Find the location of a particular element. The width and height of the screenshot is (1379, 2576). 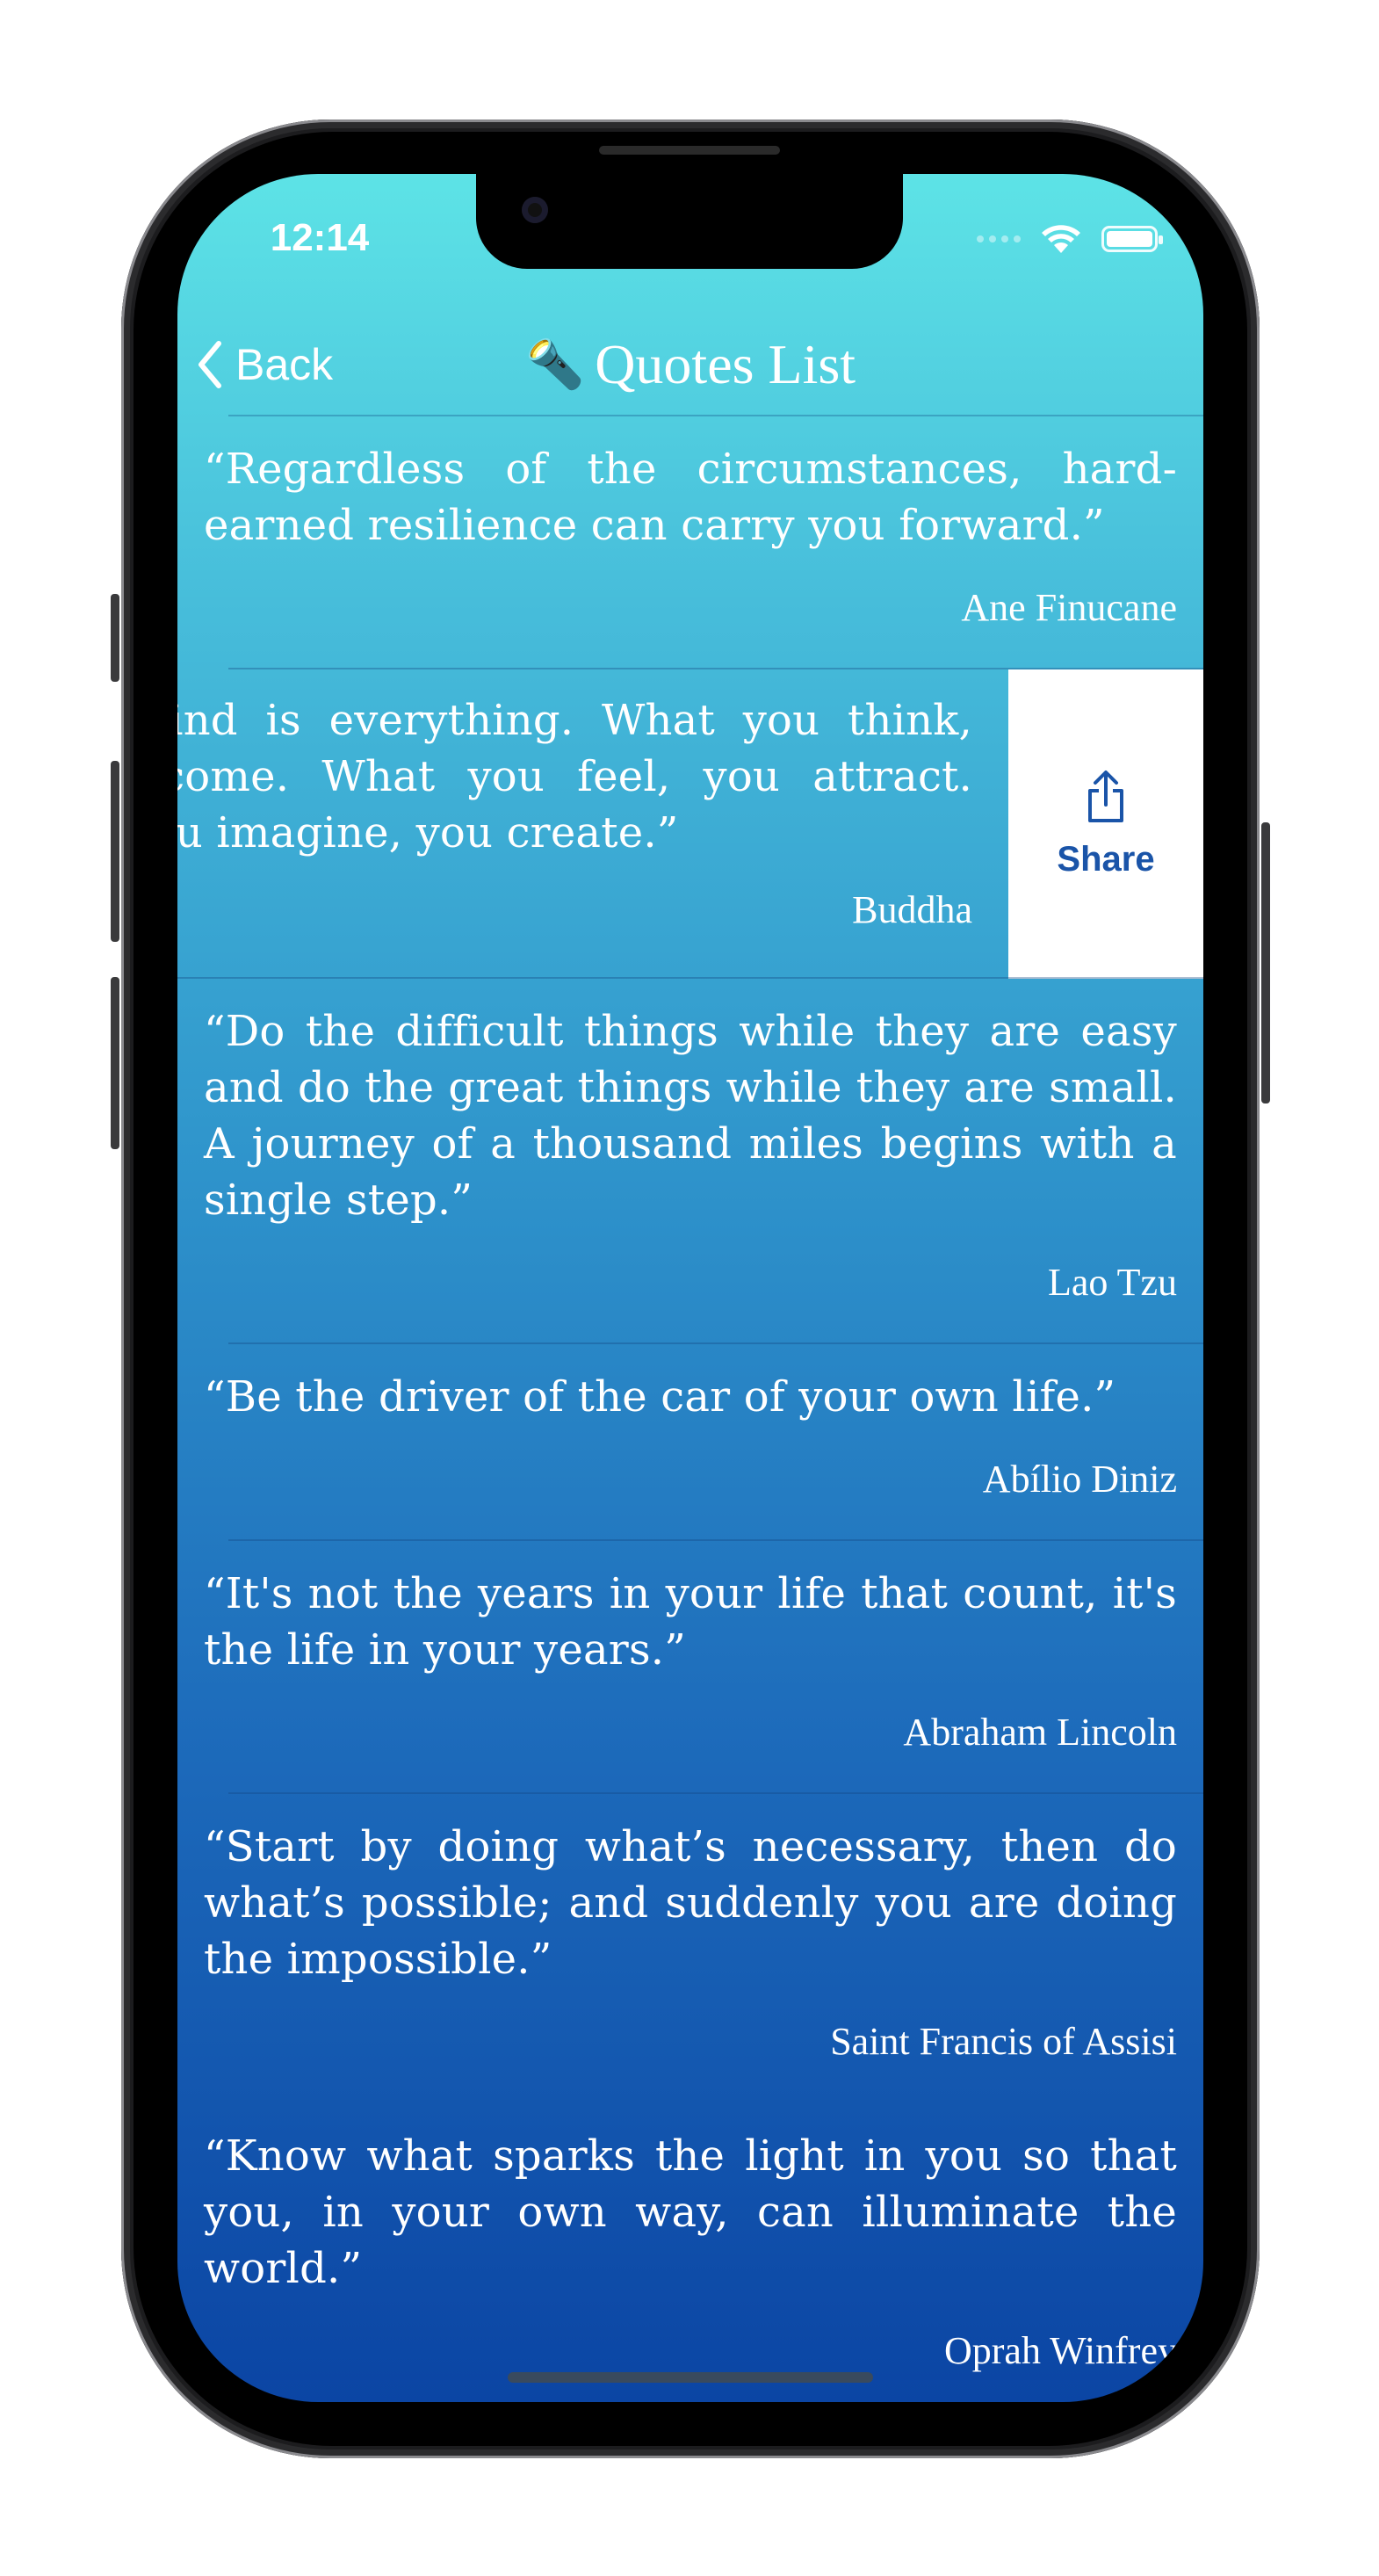

share-icon is located at coordinates (1105, 796).